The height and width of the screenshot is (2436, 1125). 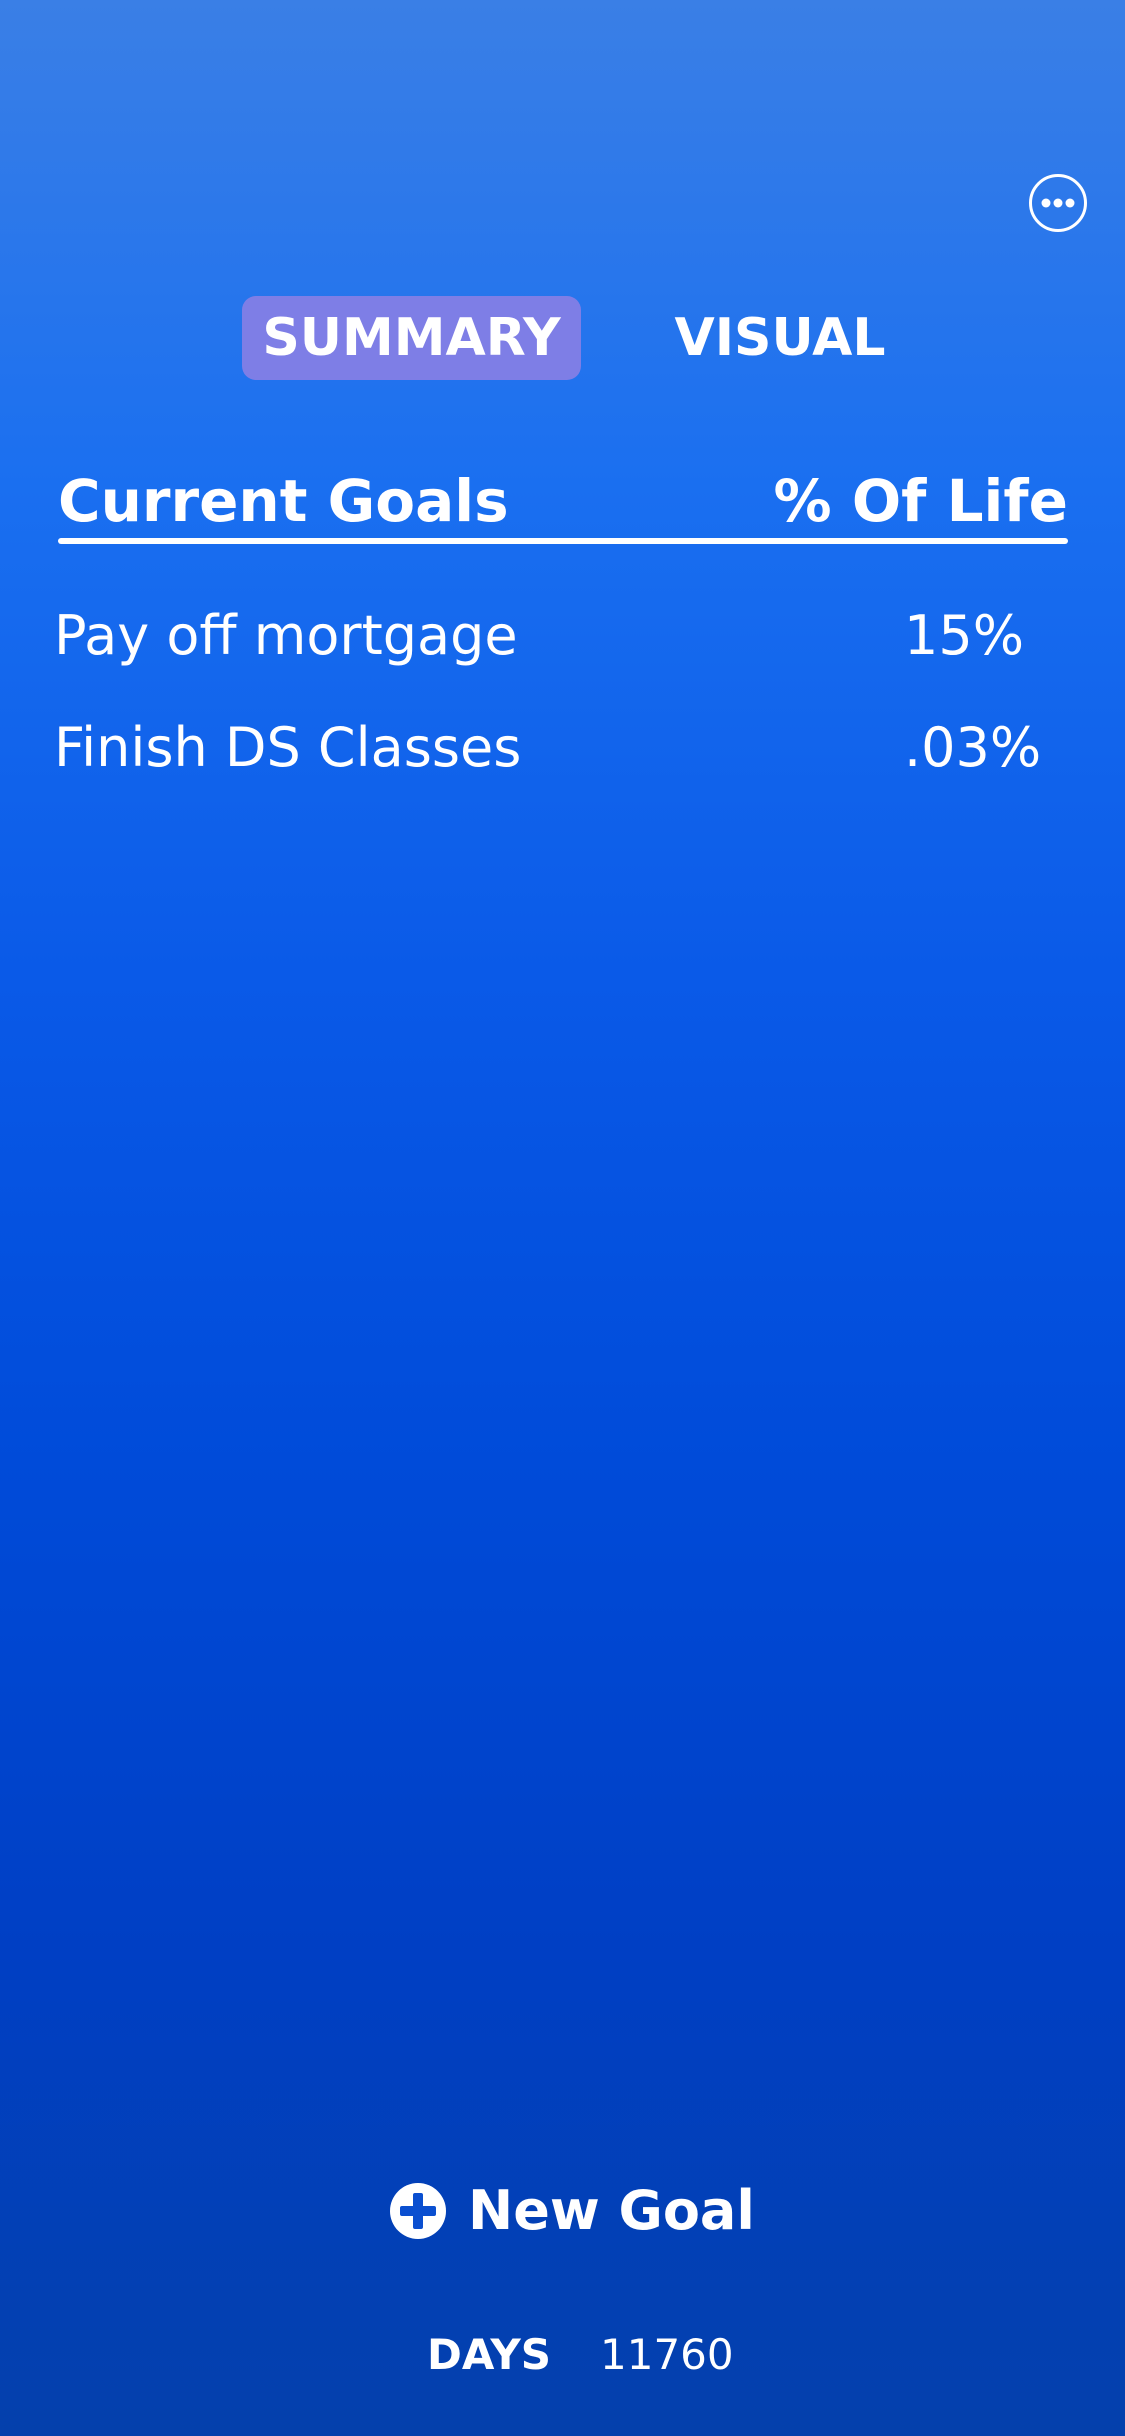 What do you see at coordinates (564, 636) in the screenshot?
I see `goal-row: Pay off mortgage 15%` at bounding box center [564, 636].